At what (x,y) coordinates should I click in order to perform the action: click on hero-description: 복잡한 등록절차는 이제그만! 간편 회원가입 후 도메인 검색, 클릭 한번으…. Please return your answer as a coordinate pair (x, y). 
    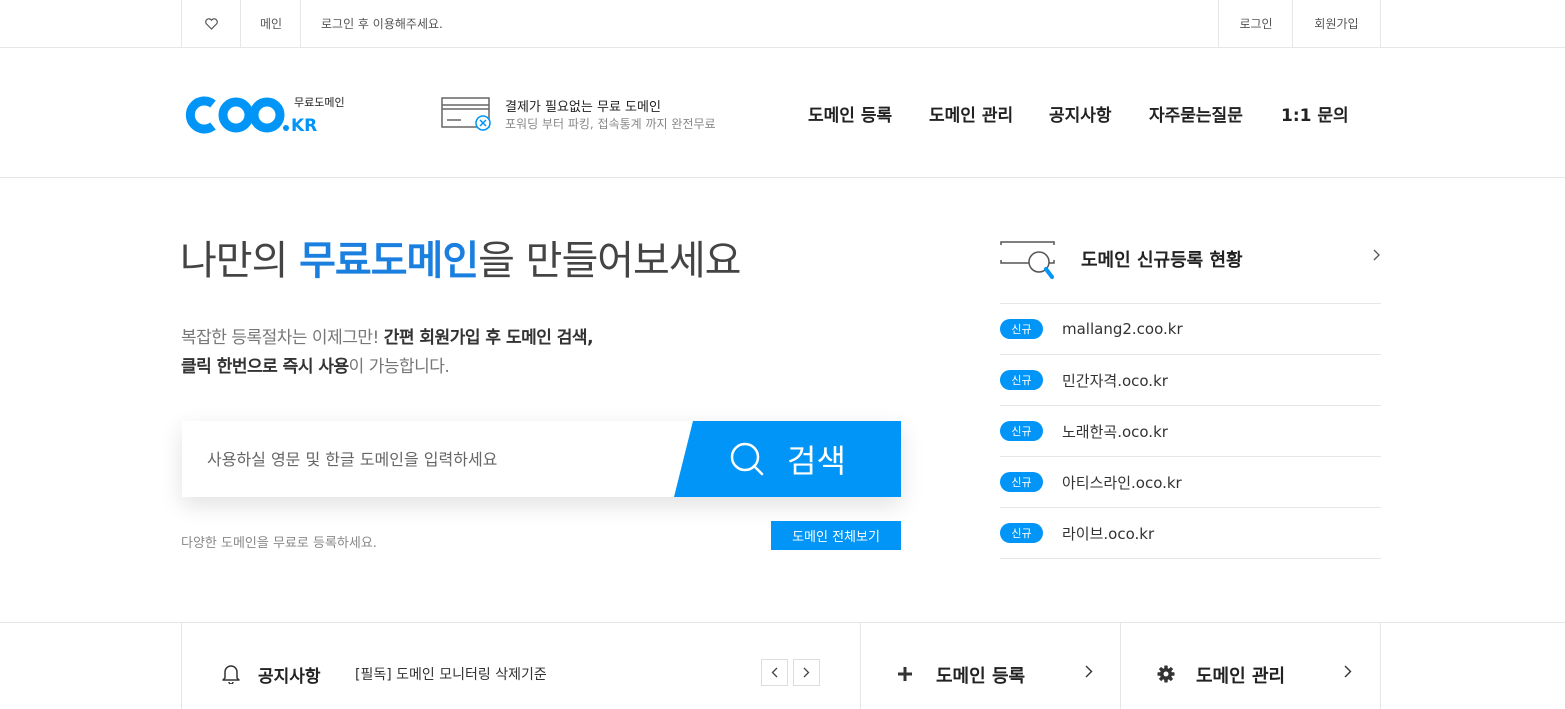
    Looking at the image, I should click on (387, 353).